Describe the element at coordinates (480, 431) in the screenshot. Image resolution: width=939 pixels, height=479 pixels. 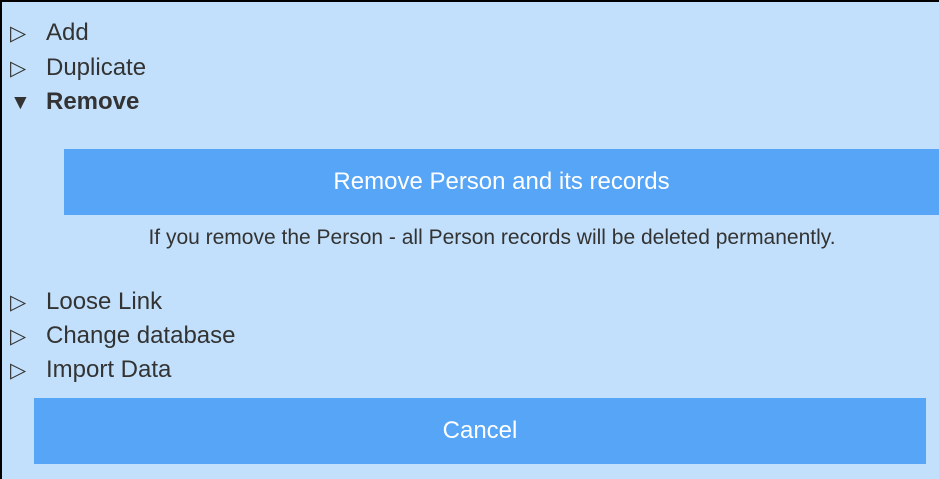
I see `cancel-button: Cancel` at that location.